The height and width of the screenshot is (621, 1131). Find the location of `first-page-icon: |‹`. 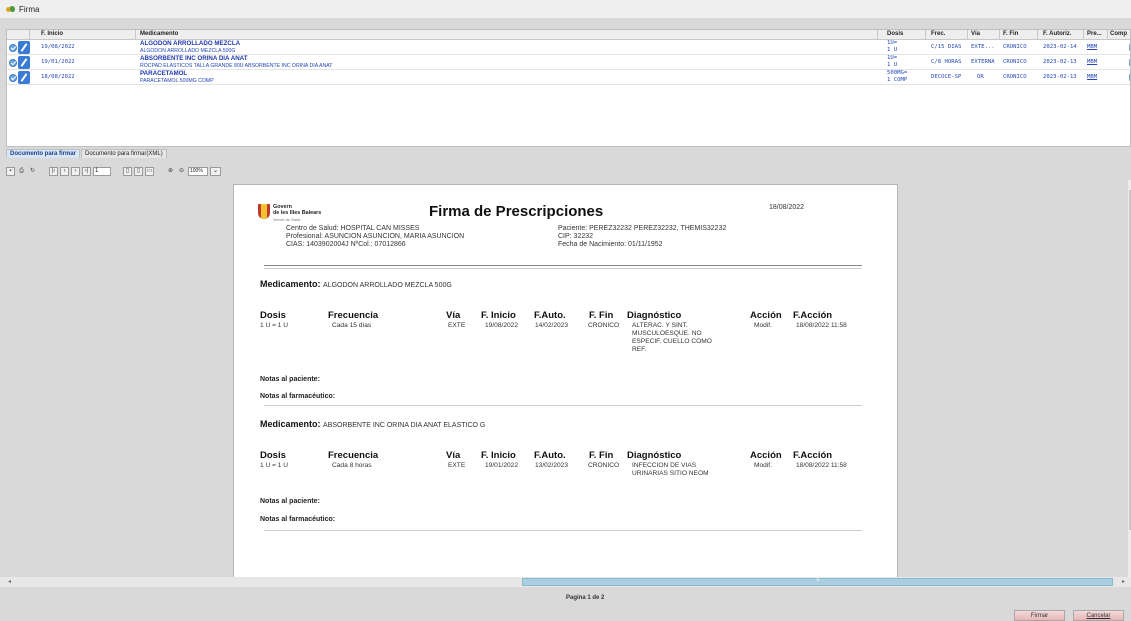

first-page-icon: |‹ is located at coordinates (53, 171).